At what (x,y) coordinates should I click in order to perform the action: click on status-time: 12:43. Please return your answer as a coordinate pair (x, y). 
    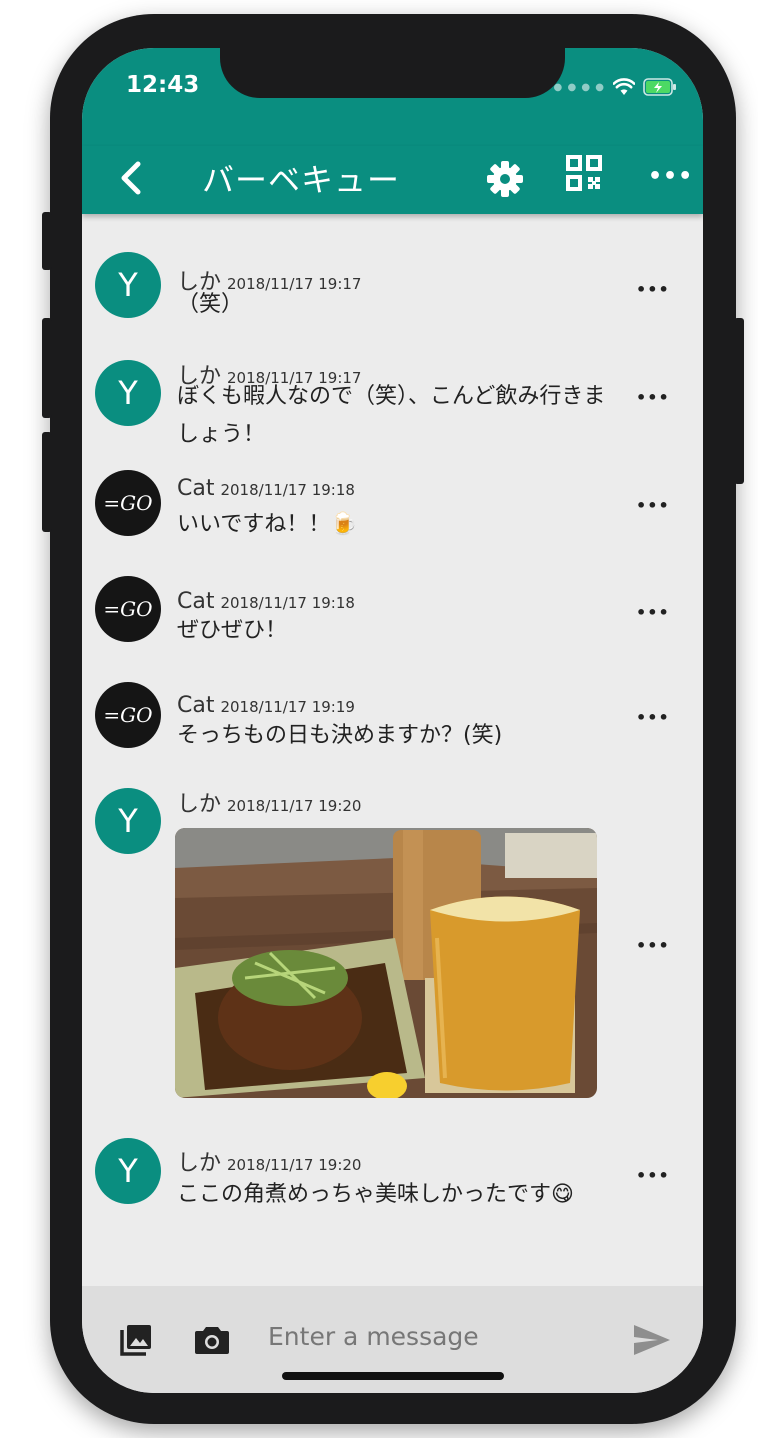
    Looking at the image, I should click on (163, 85).